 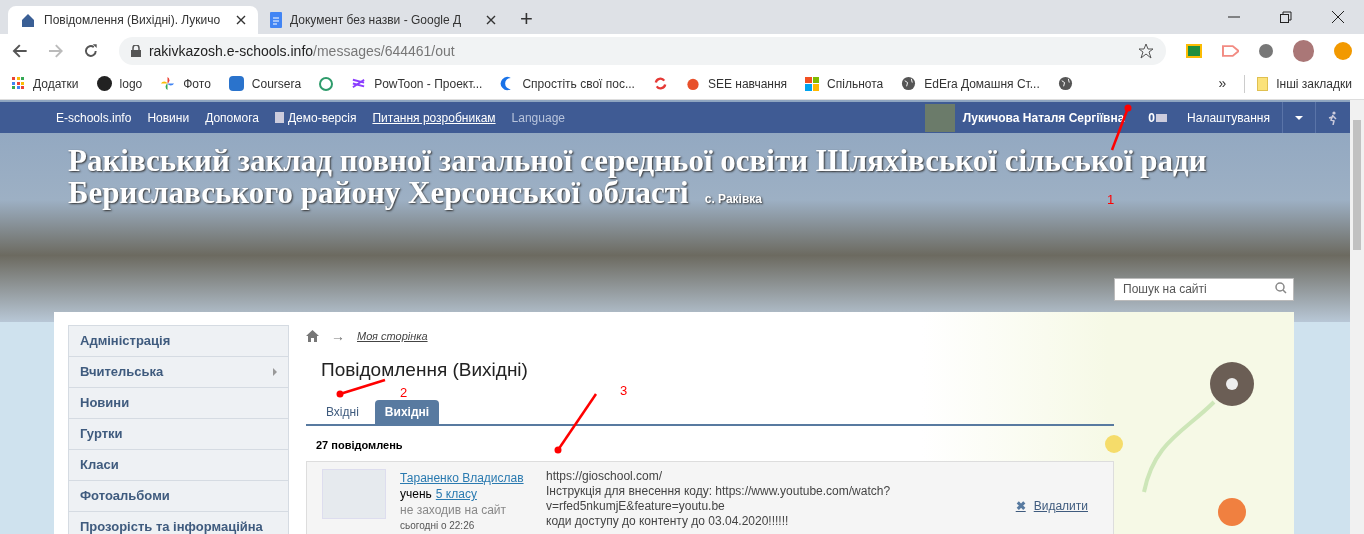 I want to click on document-icon, so click(x=276, y=20).